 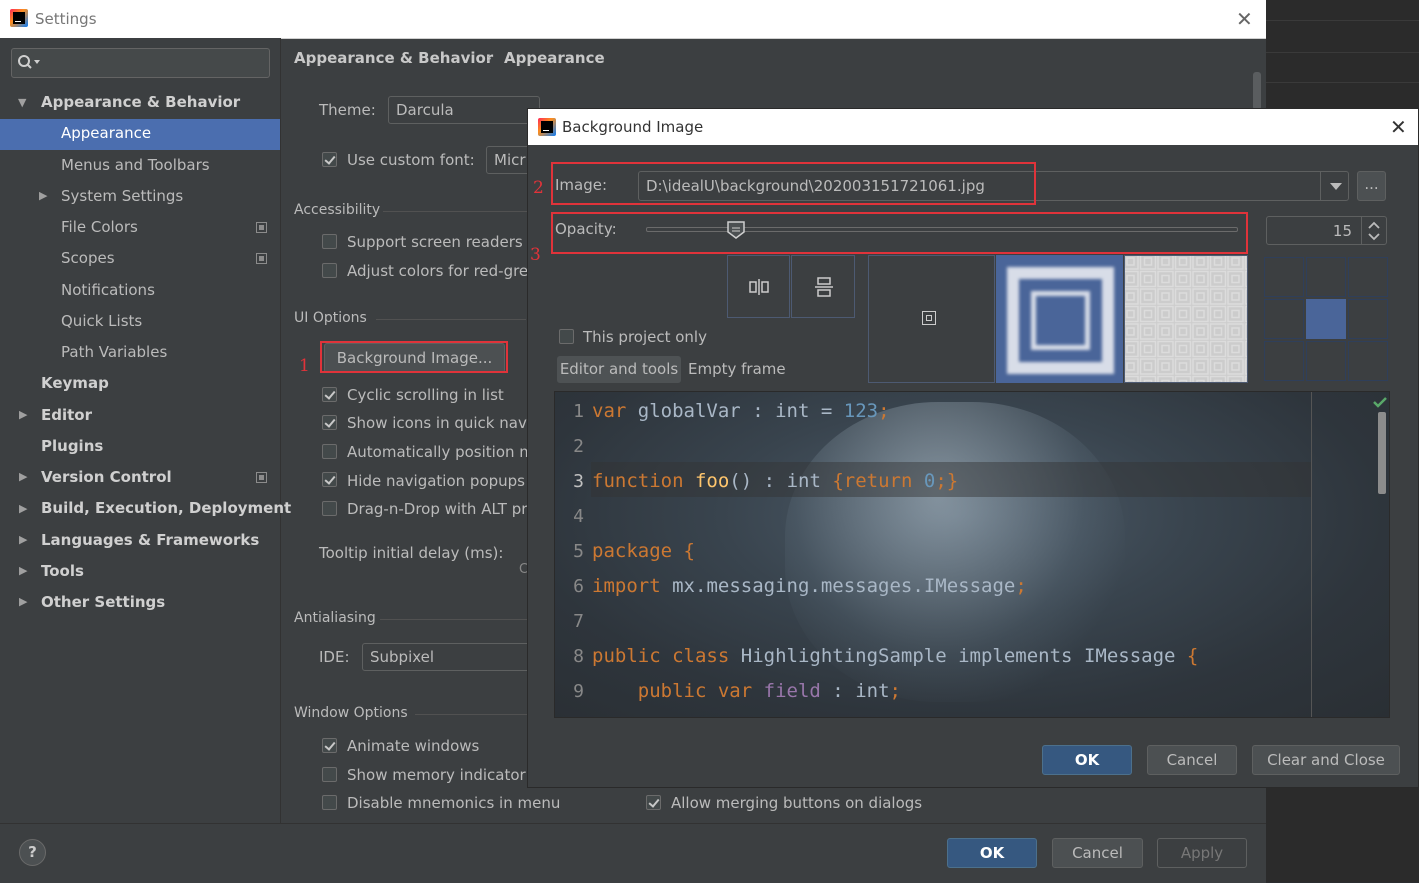 What do you see at coordinates (88, 258) in the screenshot?
I see `sidebar-item-scopes: Scopes` at bounding box center [88, 258].